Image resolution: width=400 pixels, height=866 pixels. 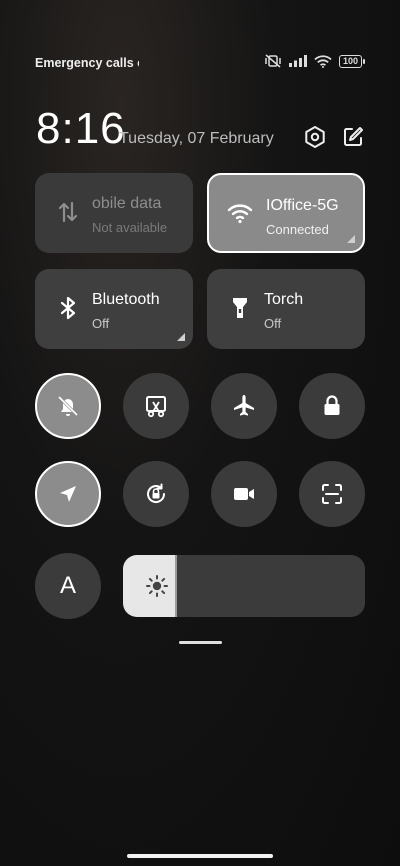 I want to click on lock-icon, so click(x=332, y=406).